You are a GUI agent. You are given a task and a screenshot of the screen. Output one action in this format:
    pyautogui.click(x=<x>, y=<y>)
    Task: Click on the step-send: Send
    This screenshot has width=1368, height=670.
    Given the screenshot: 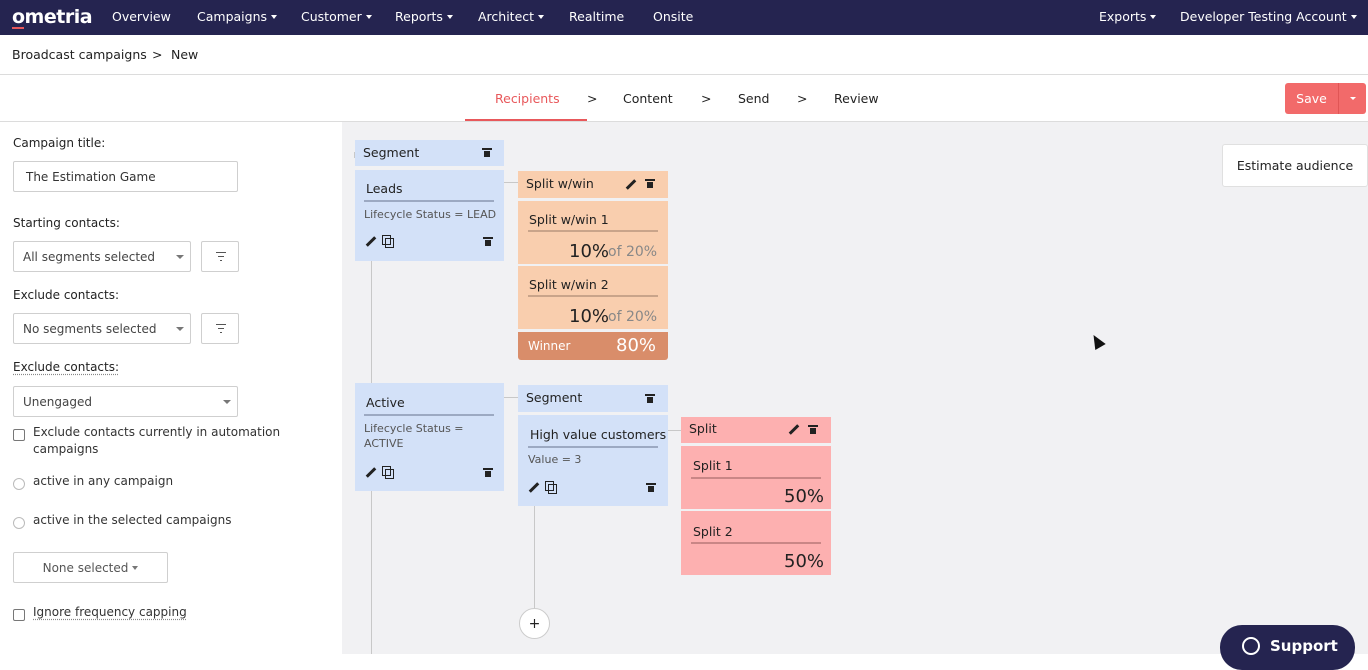 What is the action you would take?
    pyautogui.click(x=753, y=98)
    